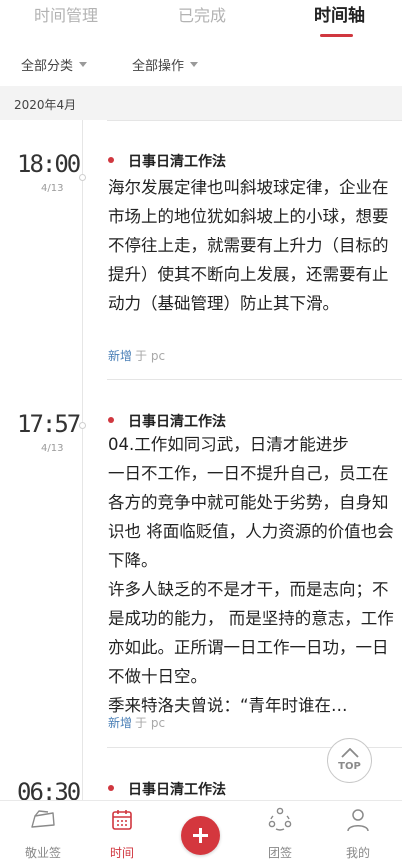 This screenshot has height=862, width=402. I want to click on top-tab-bar: 时间管理 已完成 时间轴, so click(201, 22).